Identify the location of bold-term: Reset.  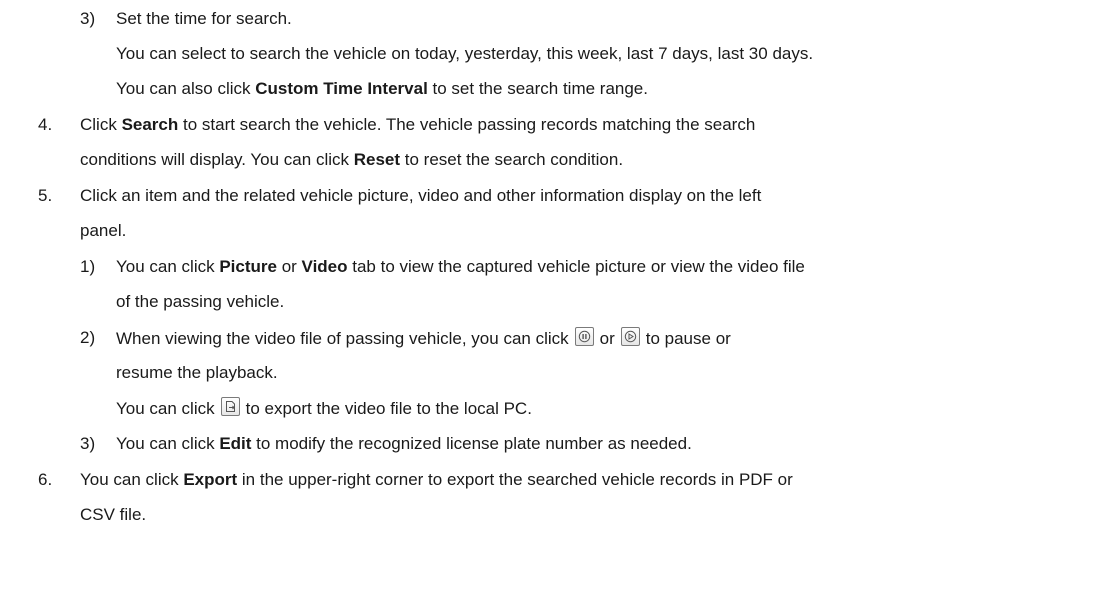
(377, 159).